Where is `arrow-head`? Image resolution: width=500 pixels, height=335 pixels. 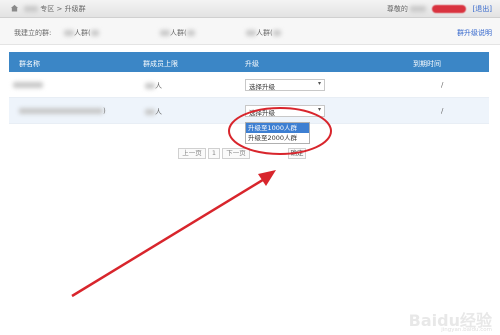 arrow-head is located at coordinates (267, 178).